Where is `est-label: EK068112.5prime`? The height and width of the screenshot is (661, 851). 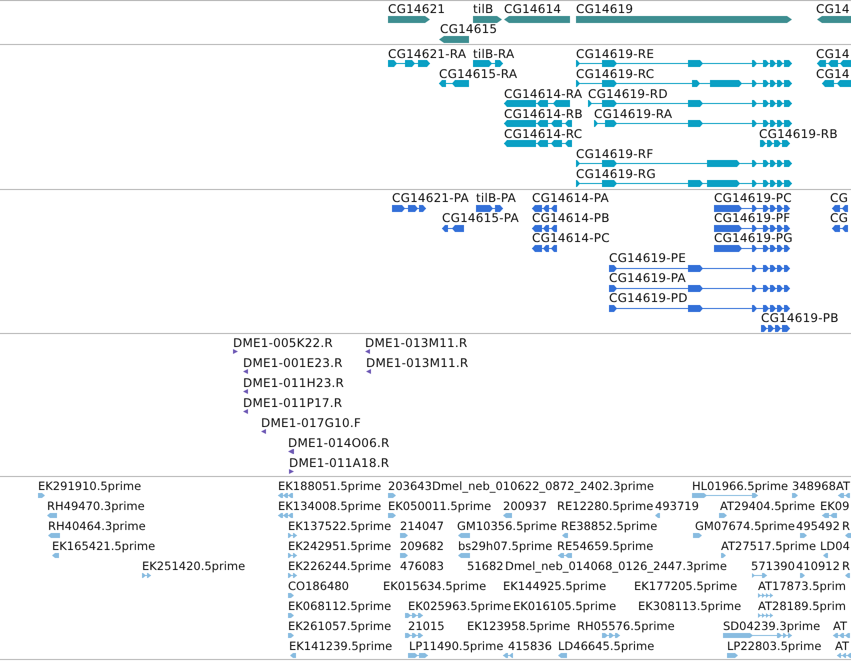 est-label: EK068112.5prime is located at coordinates (340, 606).